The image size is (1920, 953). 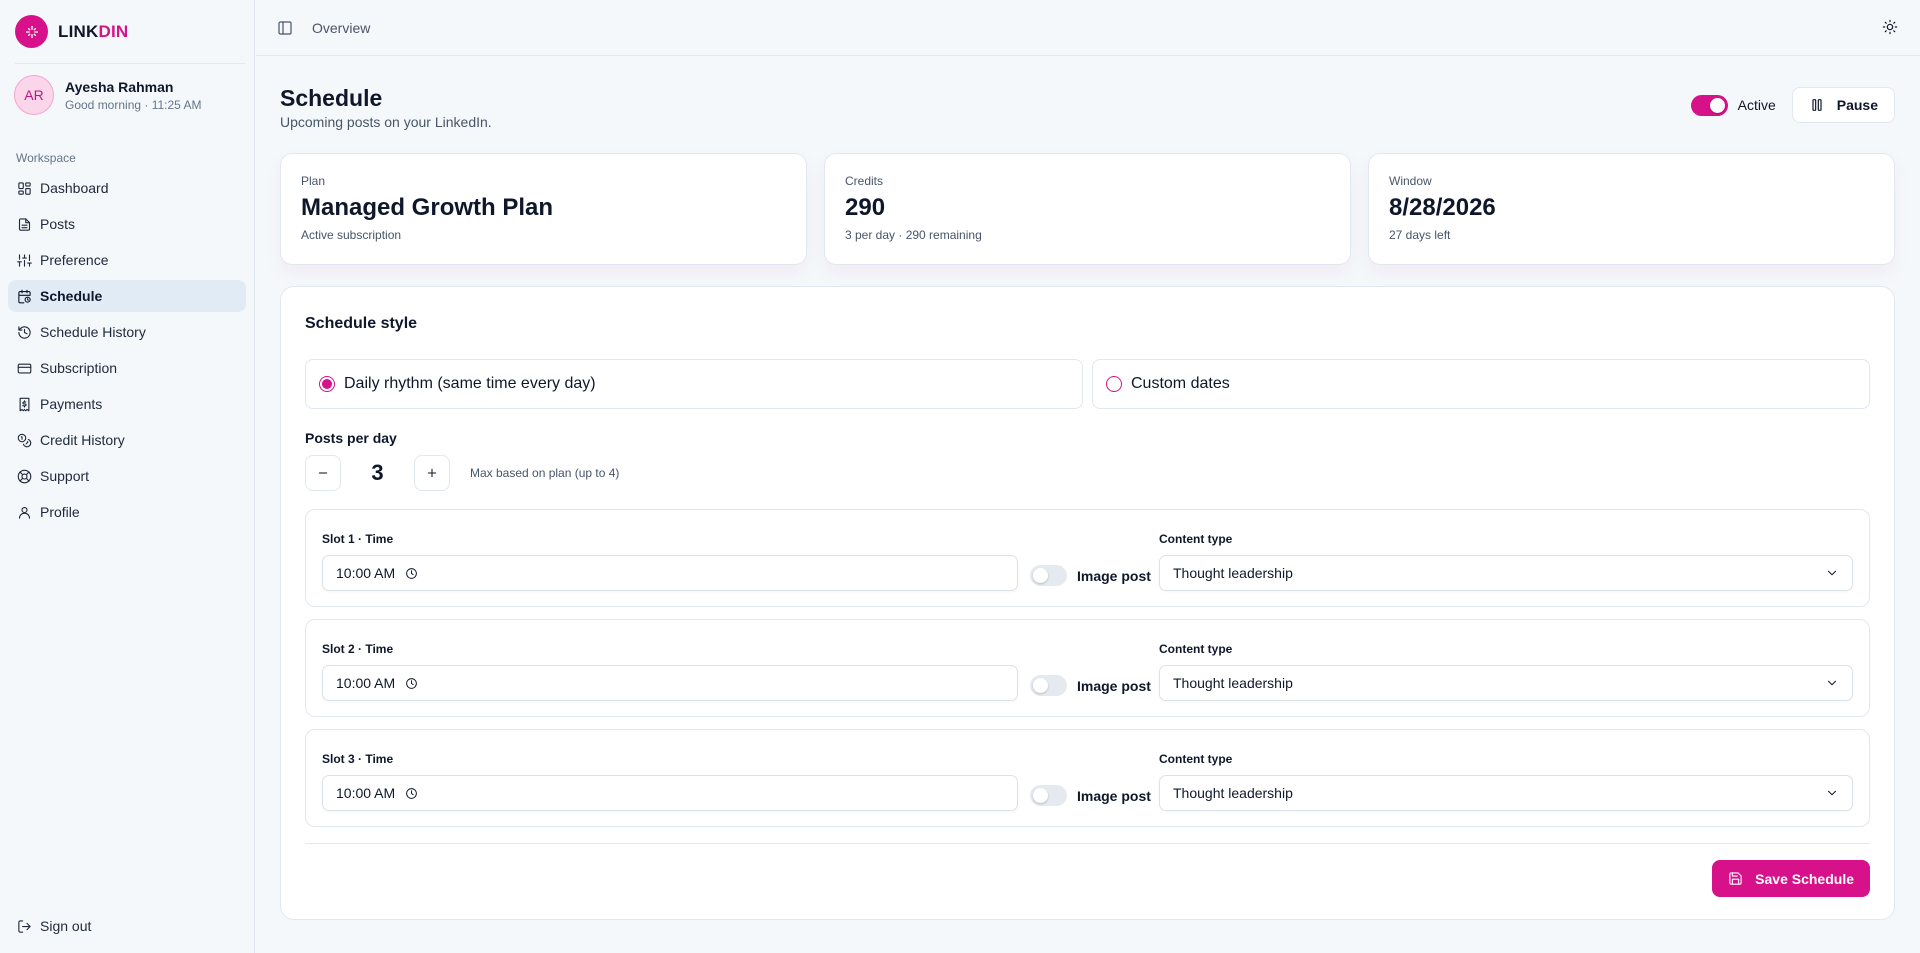 What do you see at coordinates (358, 649) in the screenshot?
I see `slot-time-label: Slot 2 · Time` at bounding box center [358, 649].